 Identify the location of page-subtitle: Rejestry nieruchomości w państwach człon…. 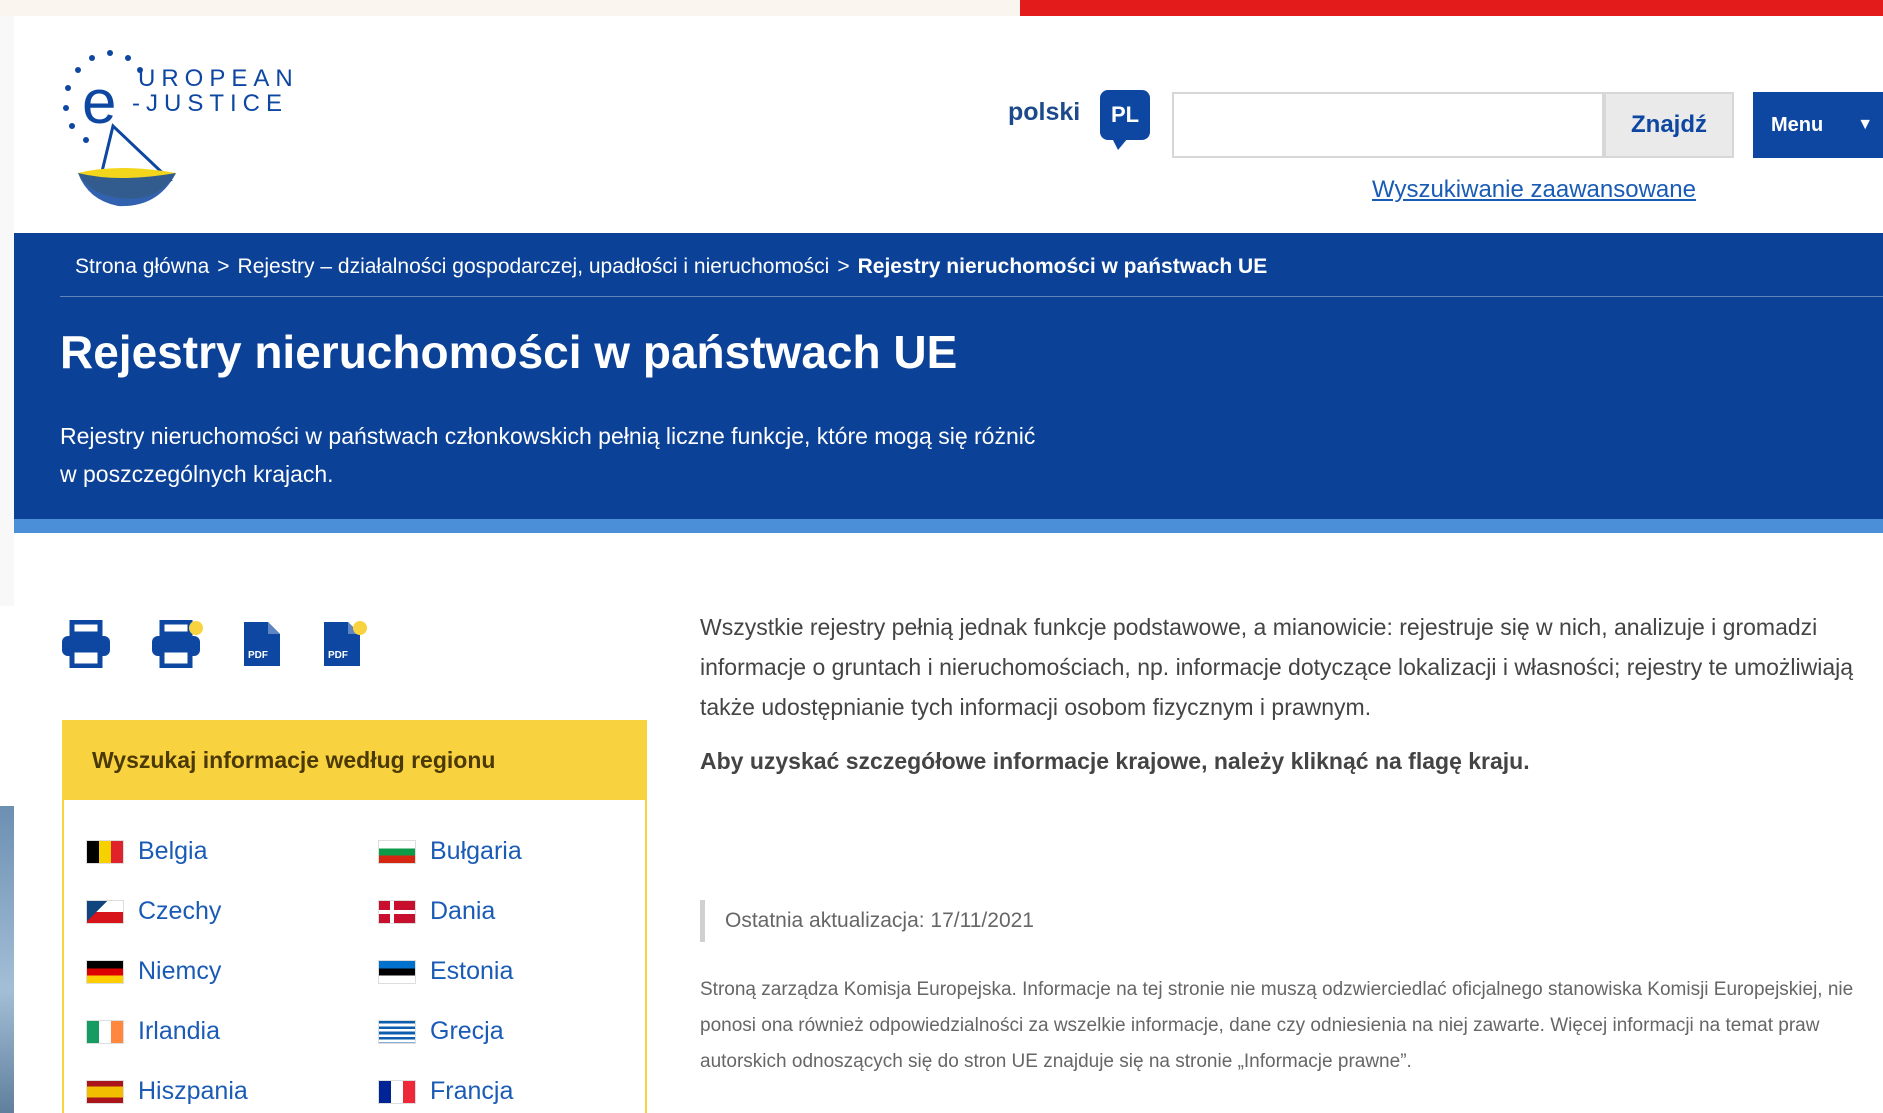
(650, 455).